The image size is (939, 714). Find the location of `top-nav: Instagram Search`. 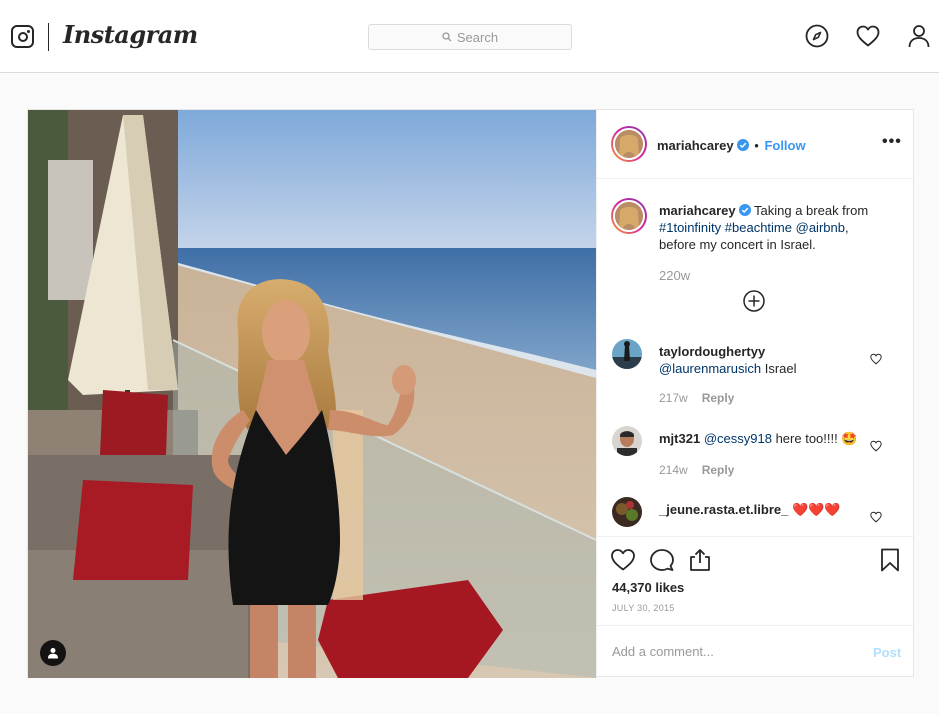

top-nav: Instagram Search is located at coordinates (469, 36).